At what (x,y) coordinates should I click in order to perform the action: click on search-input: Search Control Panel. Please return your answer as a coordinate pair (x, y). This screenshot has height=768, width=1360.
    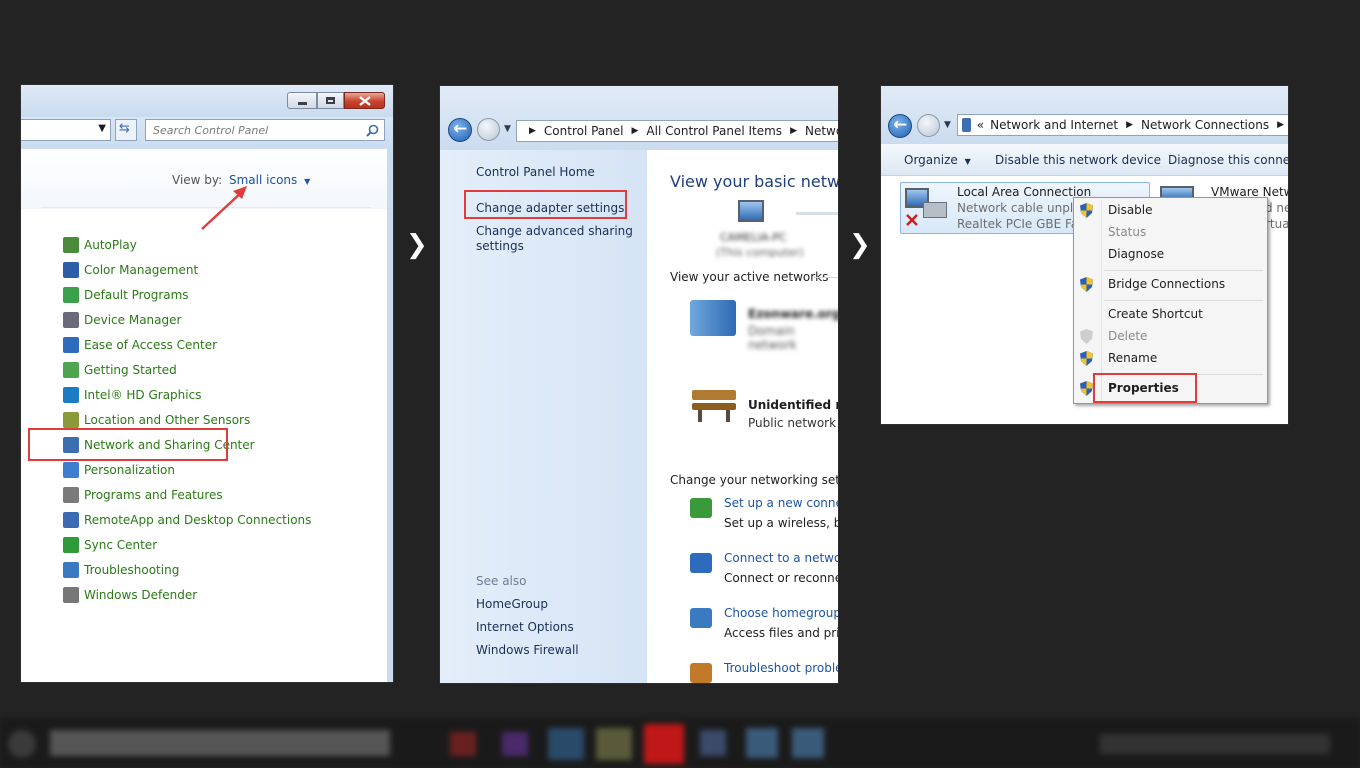
    Looking at the image, I should click on (265, 130).